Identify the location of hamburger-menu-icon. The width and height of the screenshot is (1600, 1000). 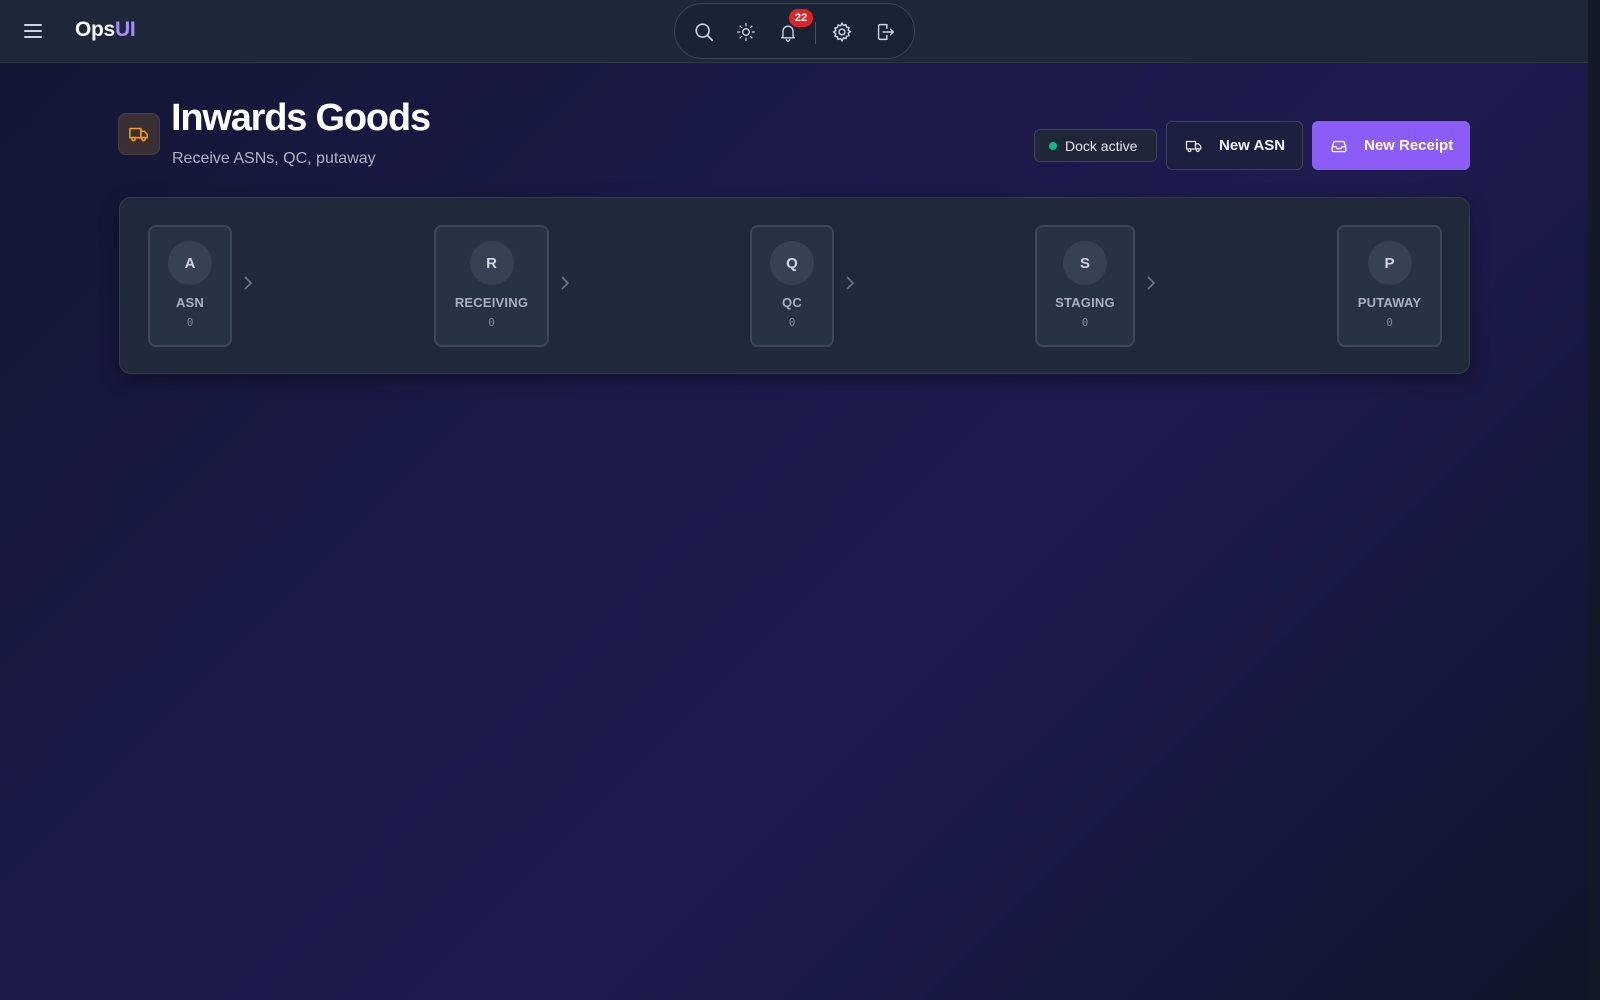
(35, 31).